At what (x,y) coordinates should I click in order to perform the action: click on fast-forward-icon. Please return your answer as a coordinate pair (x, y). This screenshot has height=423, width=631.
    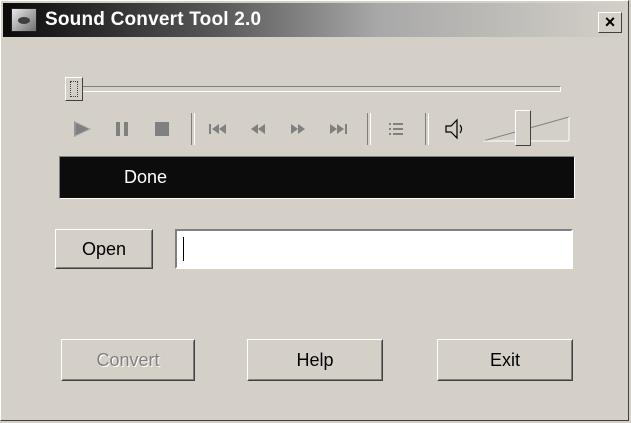
    Looking at the image, I should click on (298, 129).